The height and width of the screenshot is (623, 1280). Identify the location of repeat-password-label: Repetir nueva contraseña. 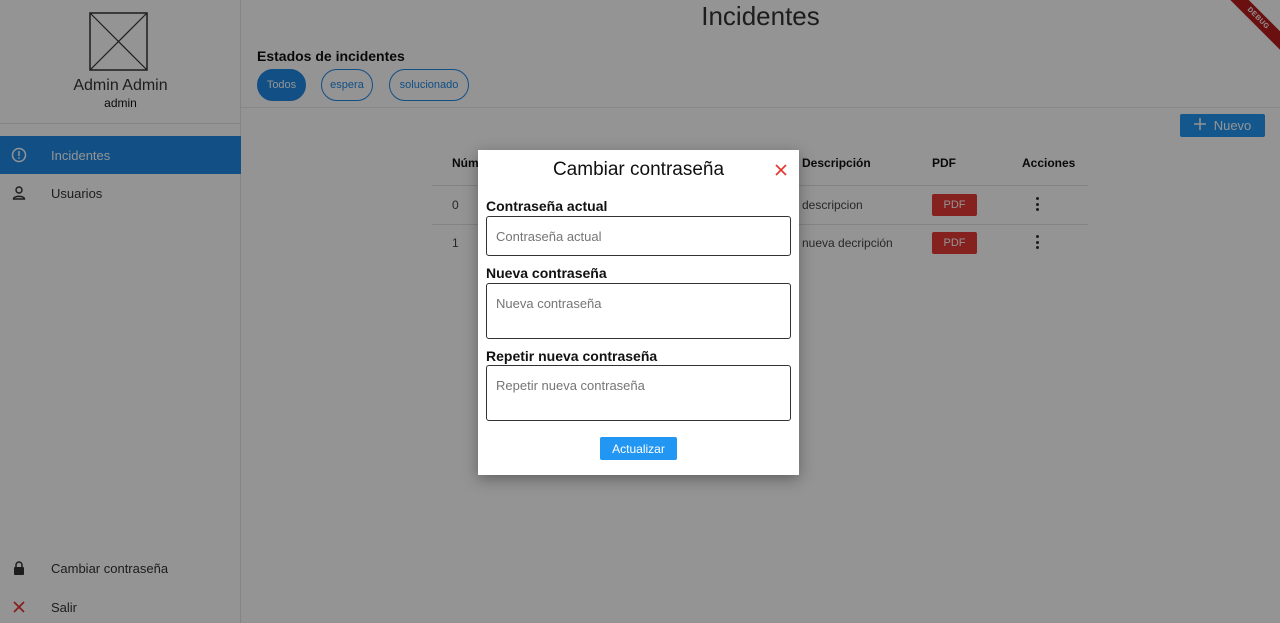
(572, 356).